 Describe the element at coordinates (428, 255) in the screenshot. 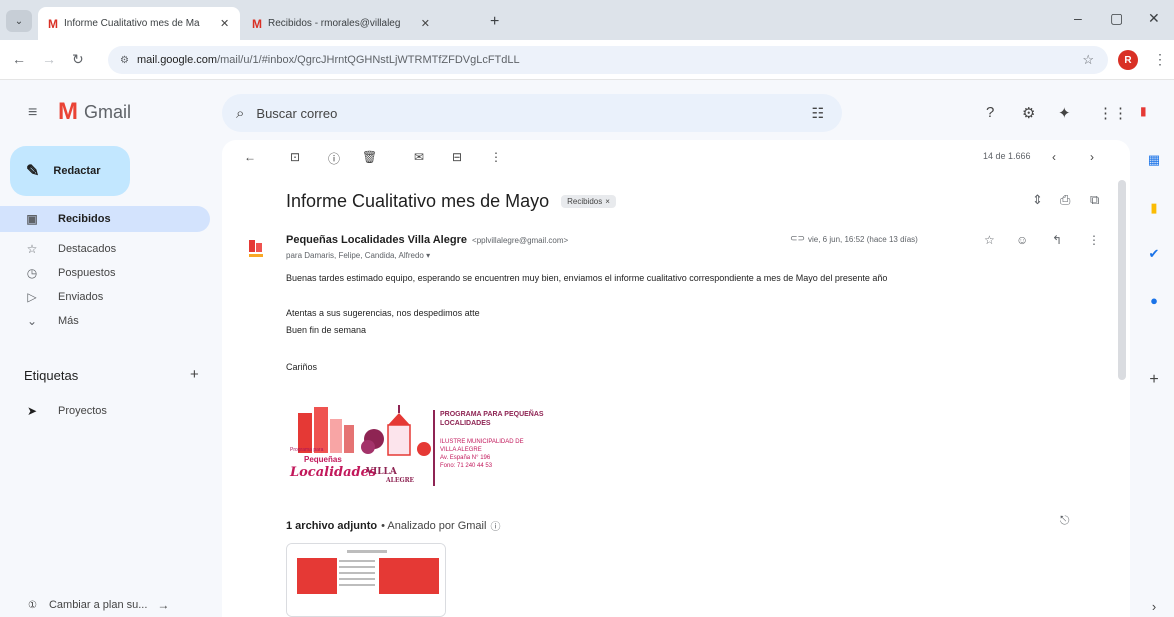

I see `recipients-dropdown-icon: ▾` at that location.